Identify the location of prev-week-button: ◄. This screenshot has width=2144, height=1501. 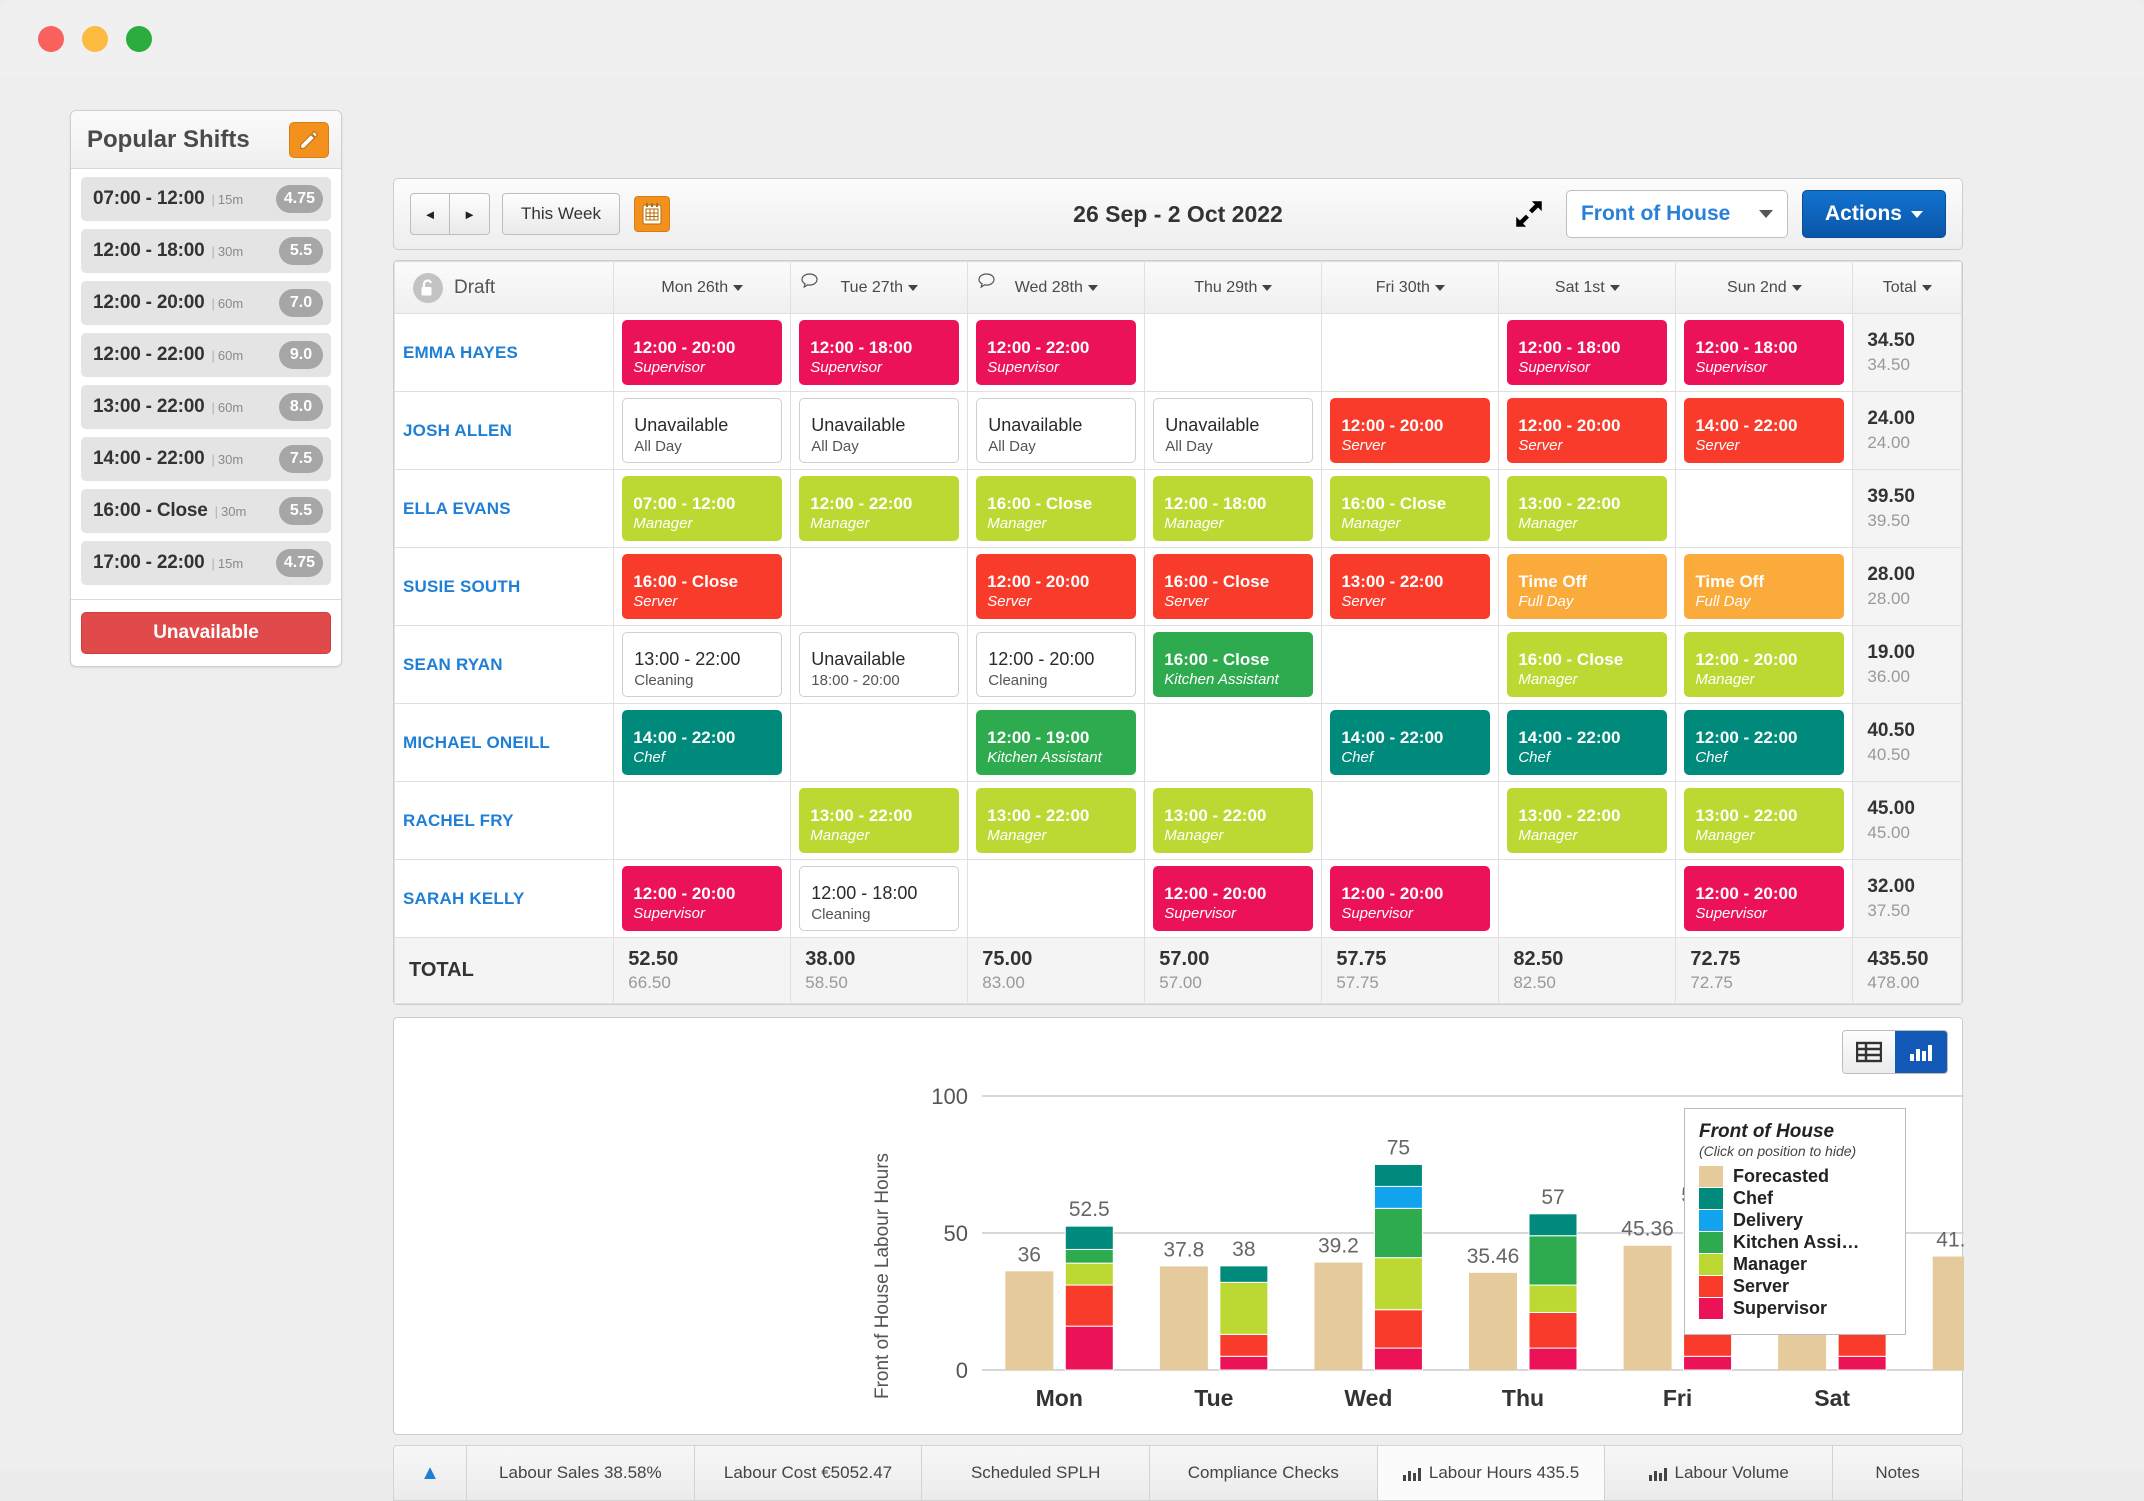
(430, 214).